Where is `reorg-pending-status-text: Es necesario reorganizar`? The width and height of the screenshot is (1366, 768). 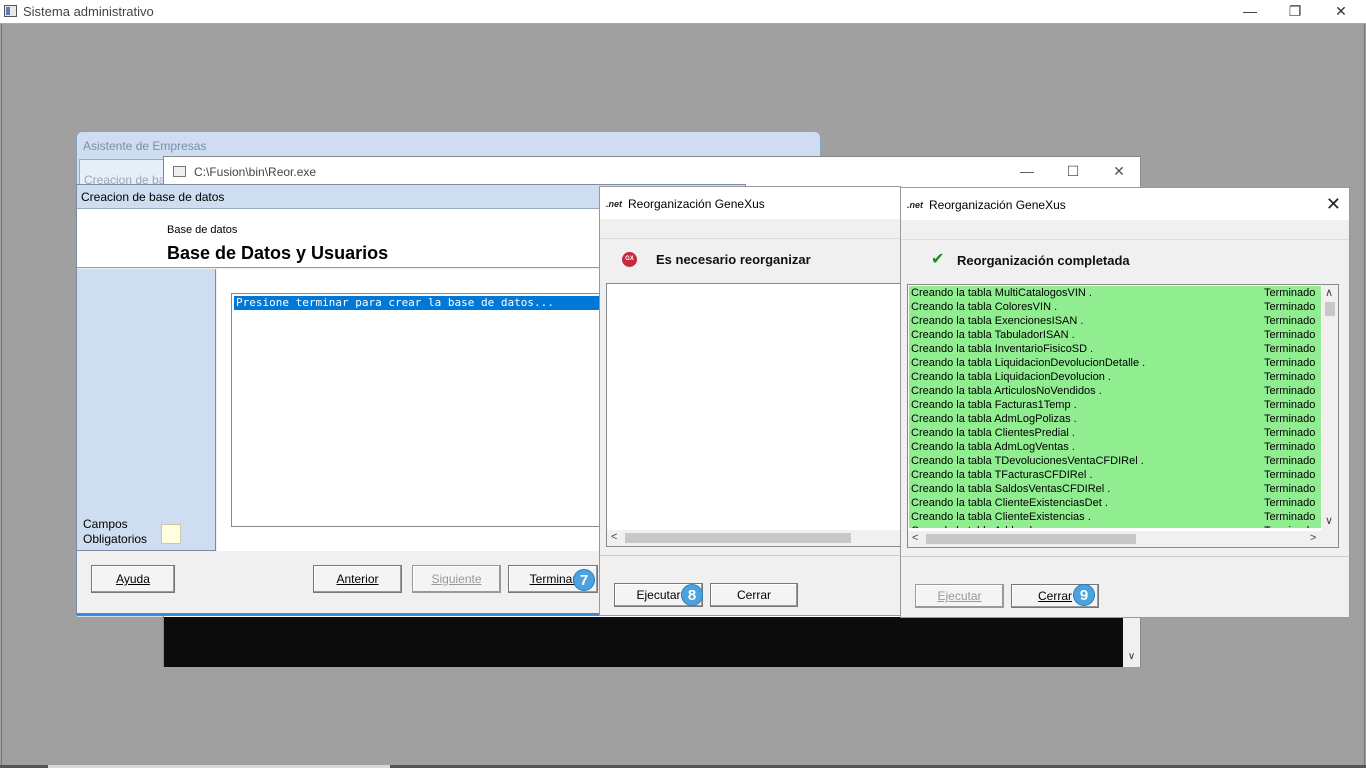
reorg-pending-status-text: Es necesario reorganizar is located at coordinates (733, 259).